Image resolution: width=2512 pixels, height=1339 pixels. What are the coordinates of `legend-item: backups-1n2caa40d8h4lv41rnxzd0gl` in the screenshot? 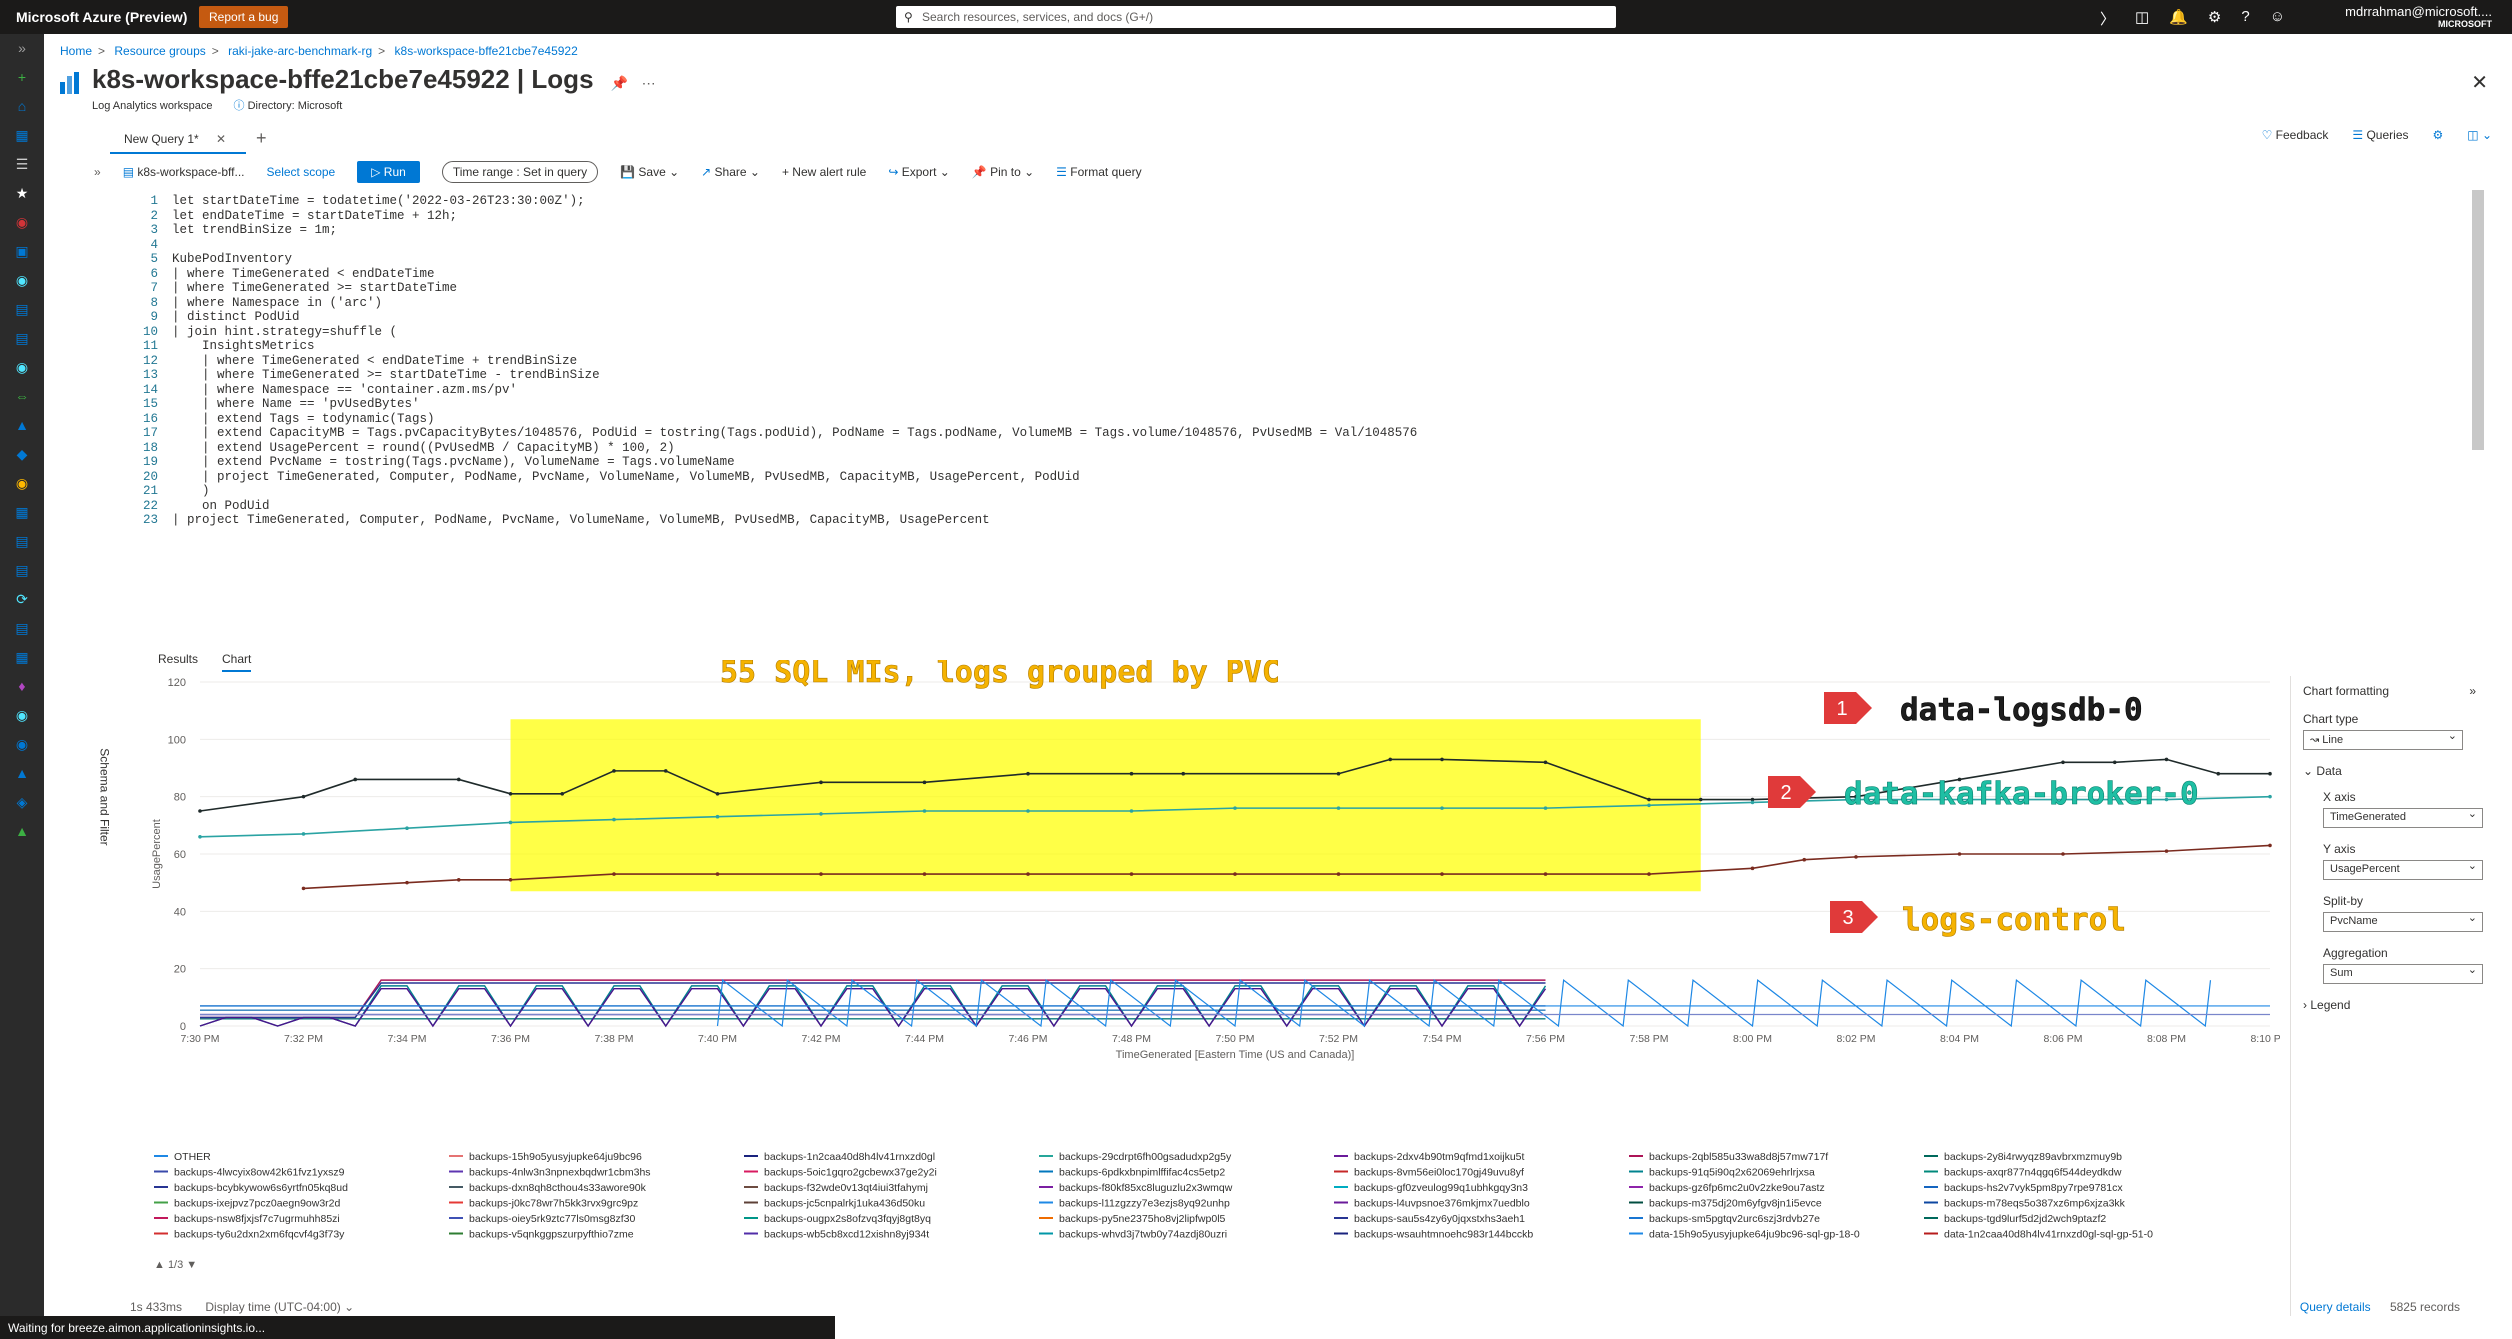 It's located at (849, 1157).